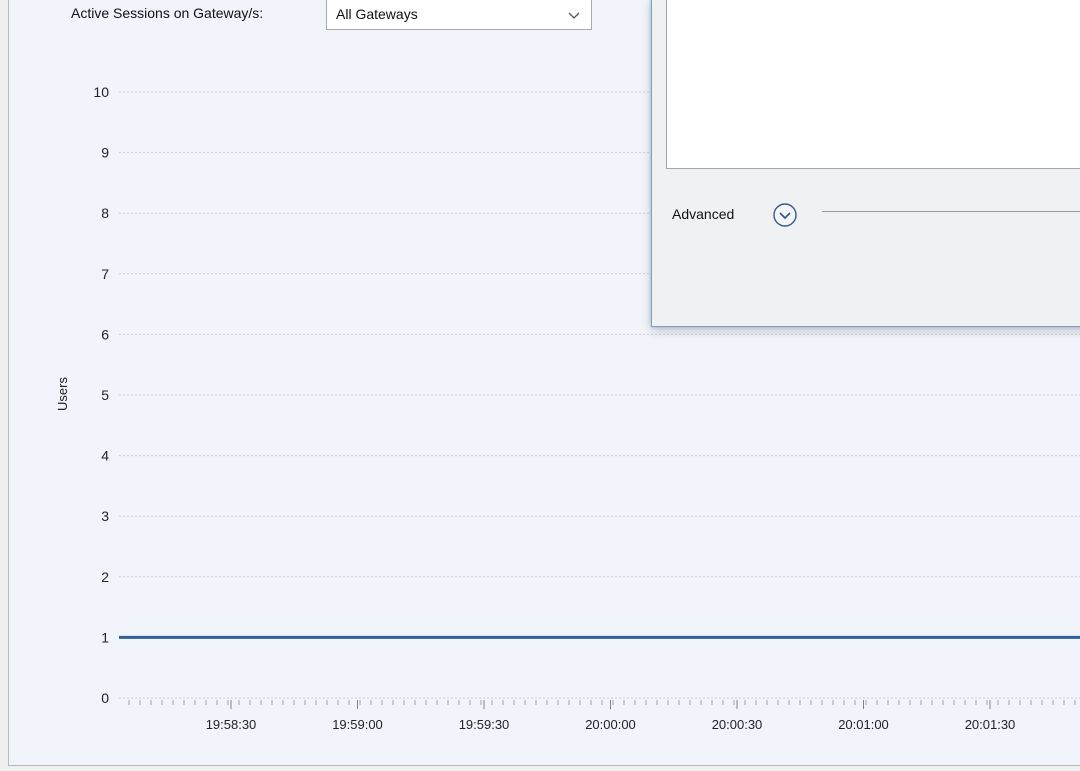 The height and width of the screenshot is (771, 1080). I want to click on chevron-down-icon, so click(574, 15).